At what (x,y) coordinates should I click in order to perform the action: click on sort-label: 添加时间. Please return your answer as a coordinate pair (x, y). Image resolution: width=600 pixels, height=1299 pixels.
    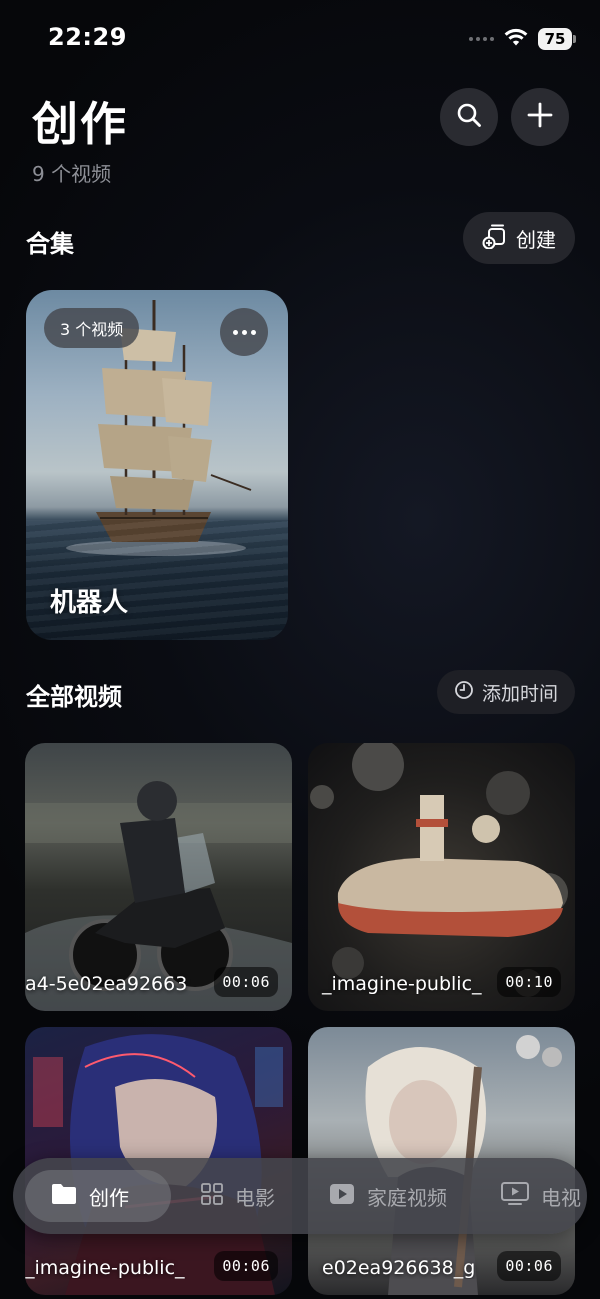
    Looking at the image, I should click on (519, 693).